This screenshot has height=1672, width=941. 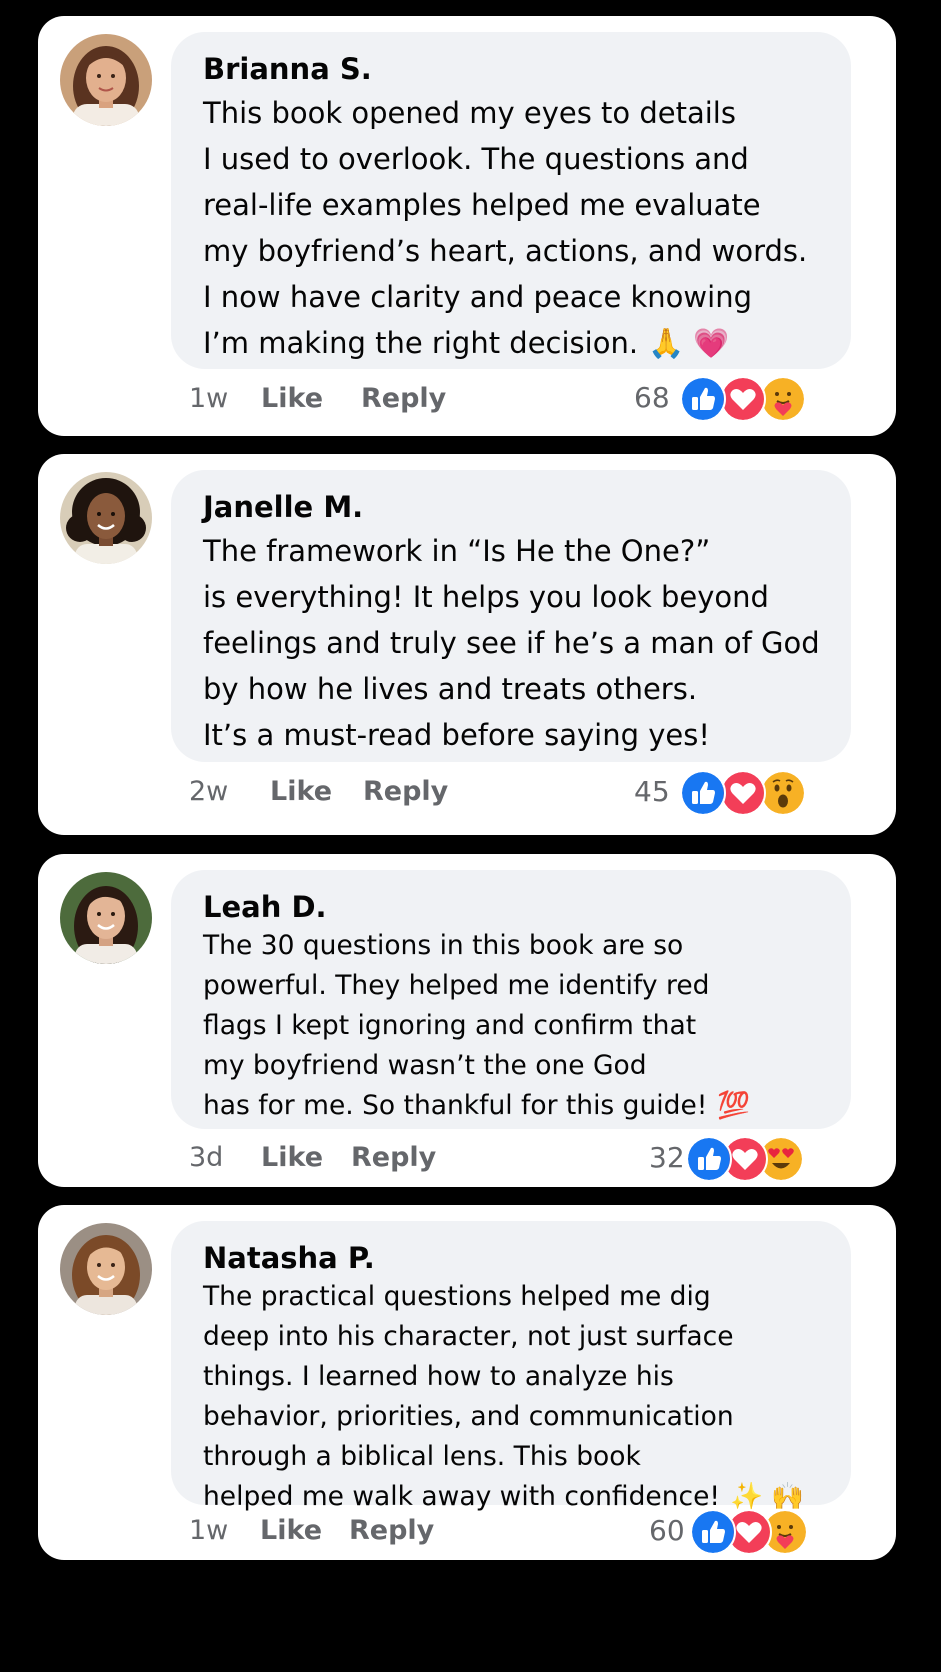 What do you see at coordinates (450, 689) in the screenshot?
I see `comment-line: by how he lives and treats others.` at bounding box center [450, 689].